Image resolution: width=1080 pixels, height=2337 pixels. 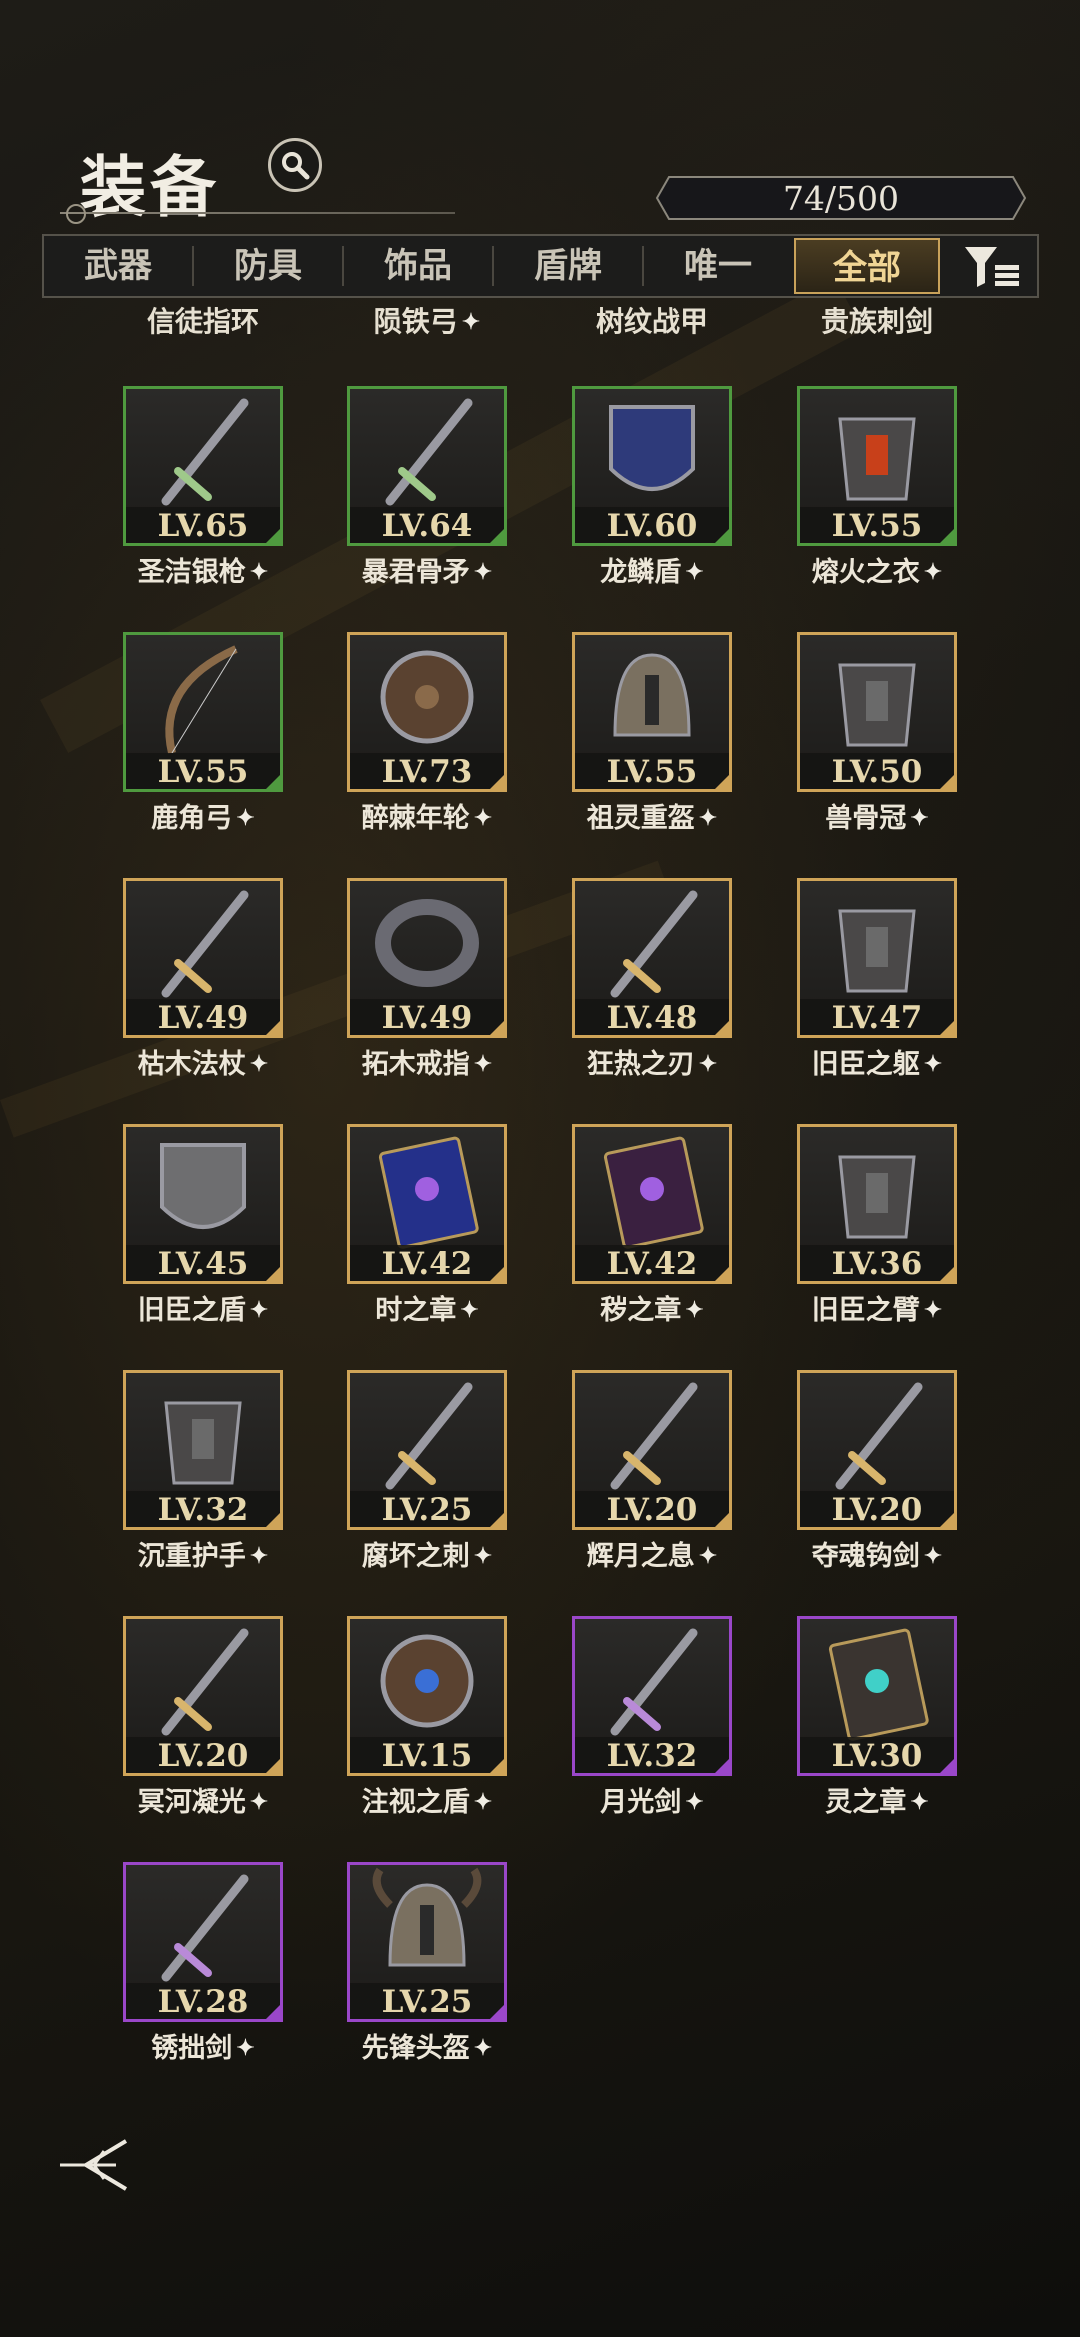 What do you see at coordinates (877, 705) in the screenshot?
I see `antler-crown-icon` at bounding box center [877, 705].